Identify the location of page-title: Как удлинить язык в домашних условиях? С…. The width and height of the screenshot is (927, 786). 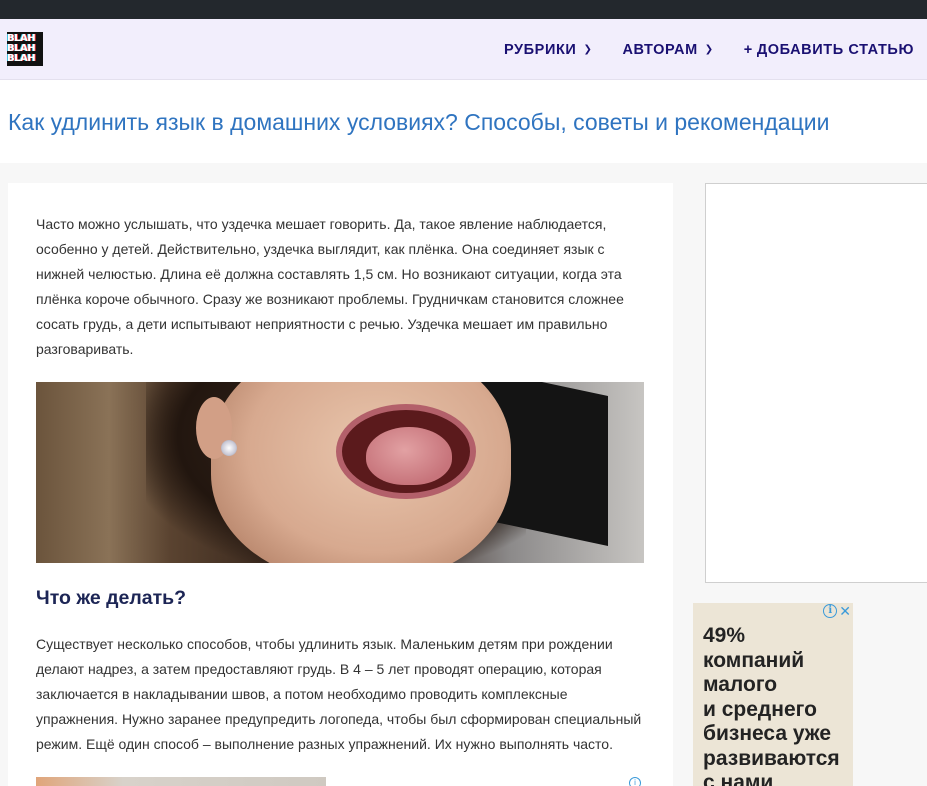
(419, 122).